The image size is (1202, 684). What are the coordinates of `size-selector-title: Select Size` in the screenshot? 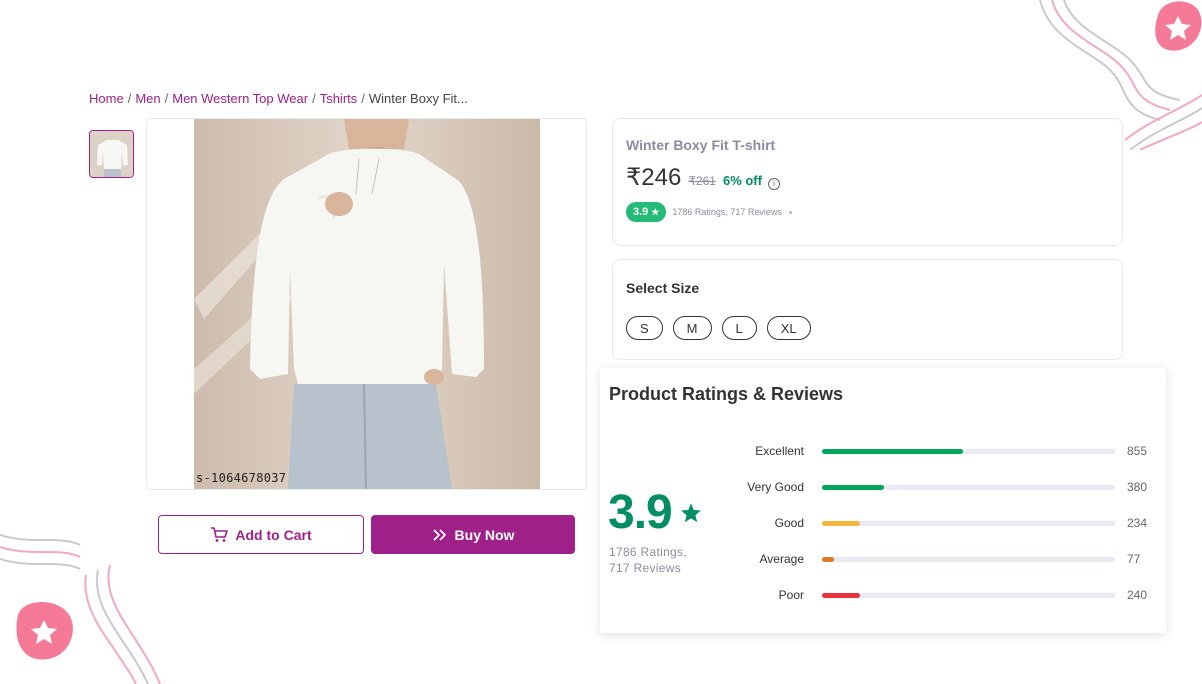 It's located at (663, 288).